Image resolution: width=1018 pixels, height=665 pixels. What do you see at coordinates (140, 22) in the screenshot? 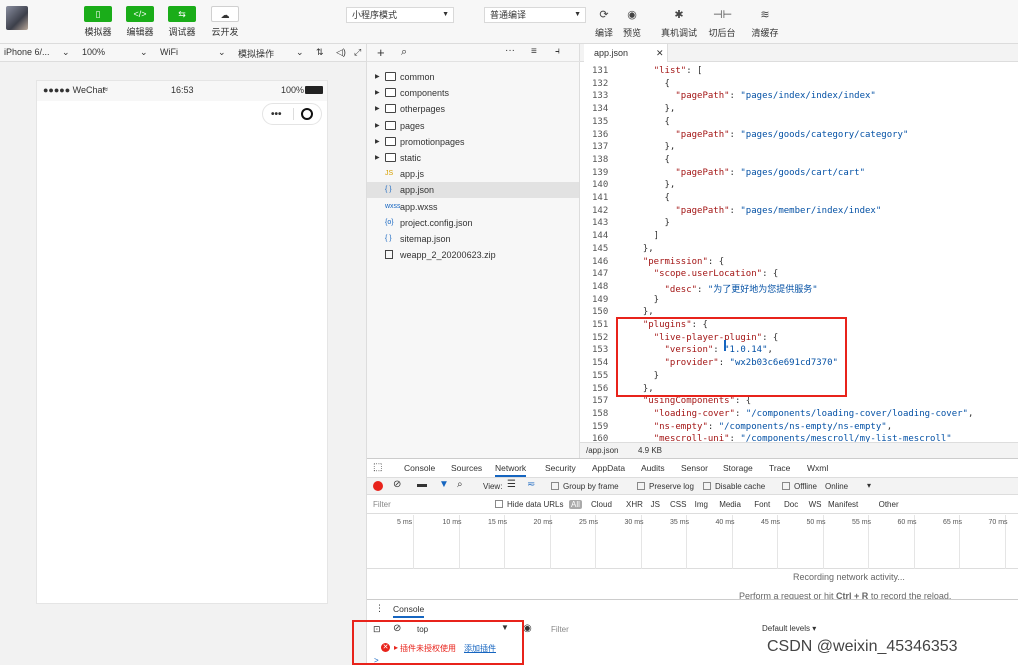
I see `editor-button: </> 编辑器` at bounding box center [140, 22].